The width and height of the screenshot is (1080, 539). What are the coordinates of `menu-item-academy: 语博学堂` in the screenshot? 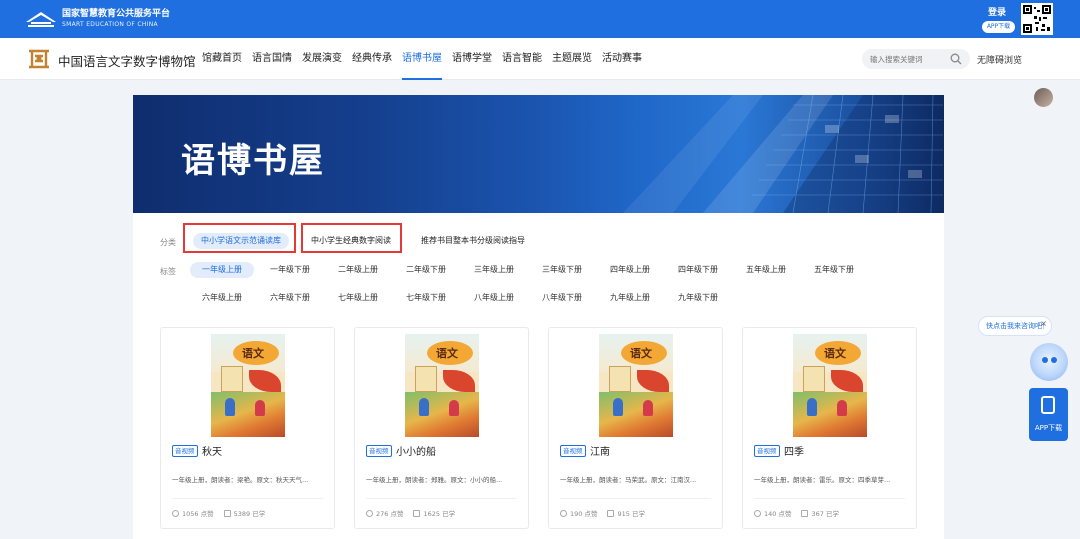 It's located at (472, 59).